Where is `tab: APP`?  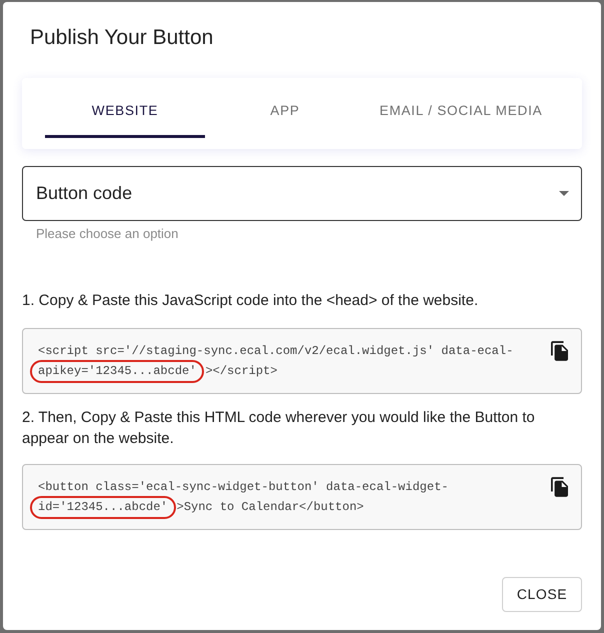
tab: APP is located at coordinates (285, 114).